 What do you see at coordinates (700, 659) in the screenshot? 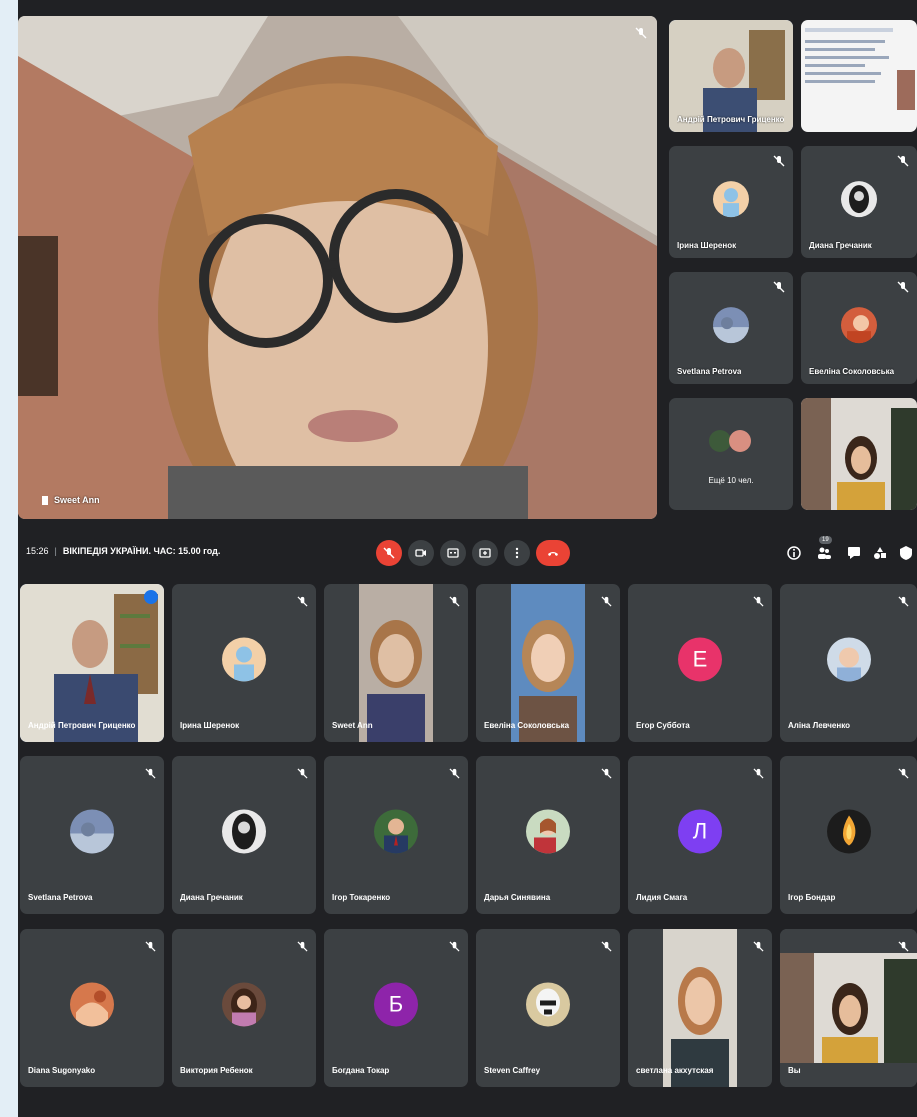
I see `avatar-letter: E` at bounding box center [700, 659].